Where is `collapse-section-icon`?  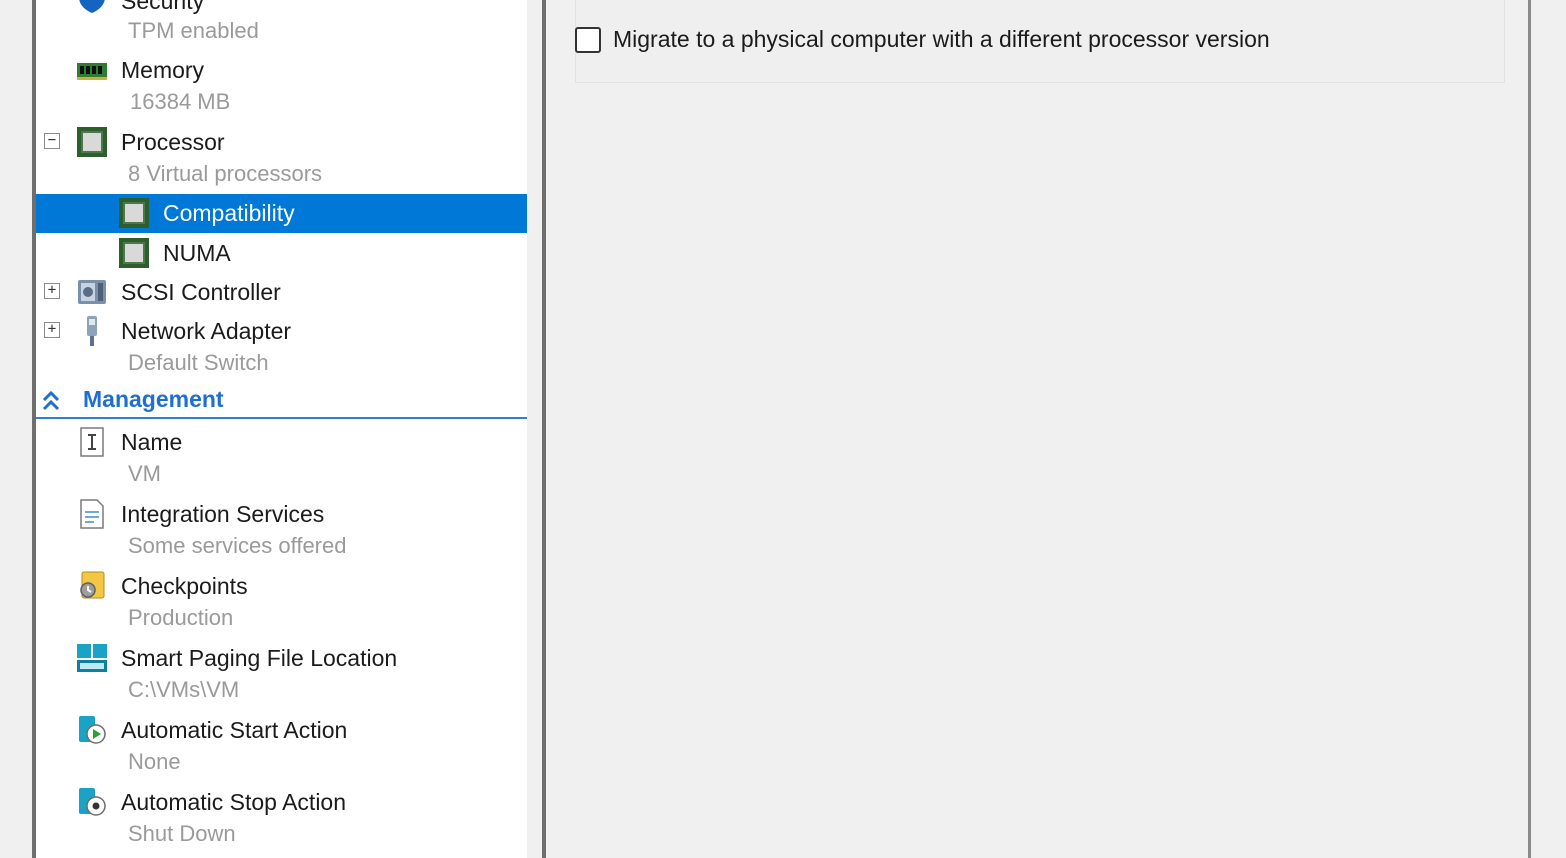 collapse-section-icon is located at coordinates (51, 401).